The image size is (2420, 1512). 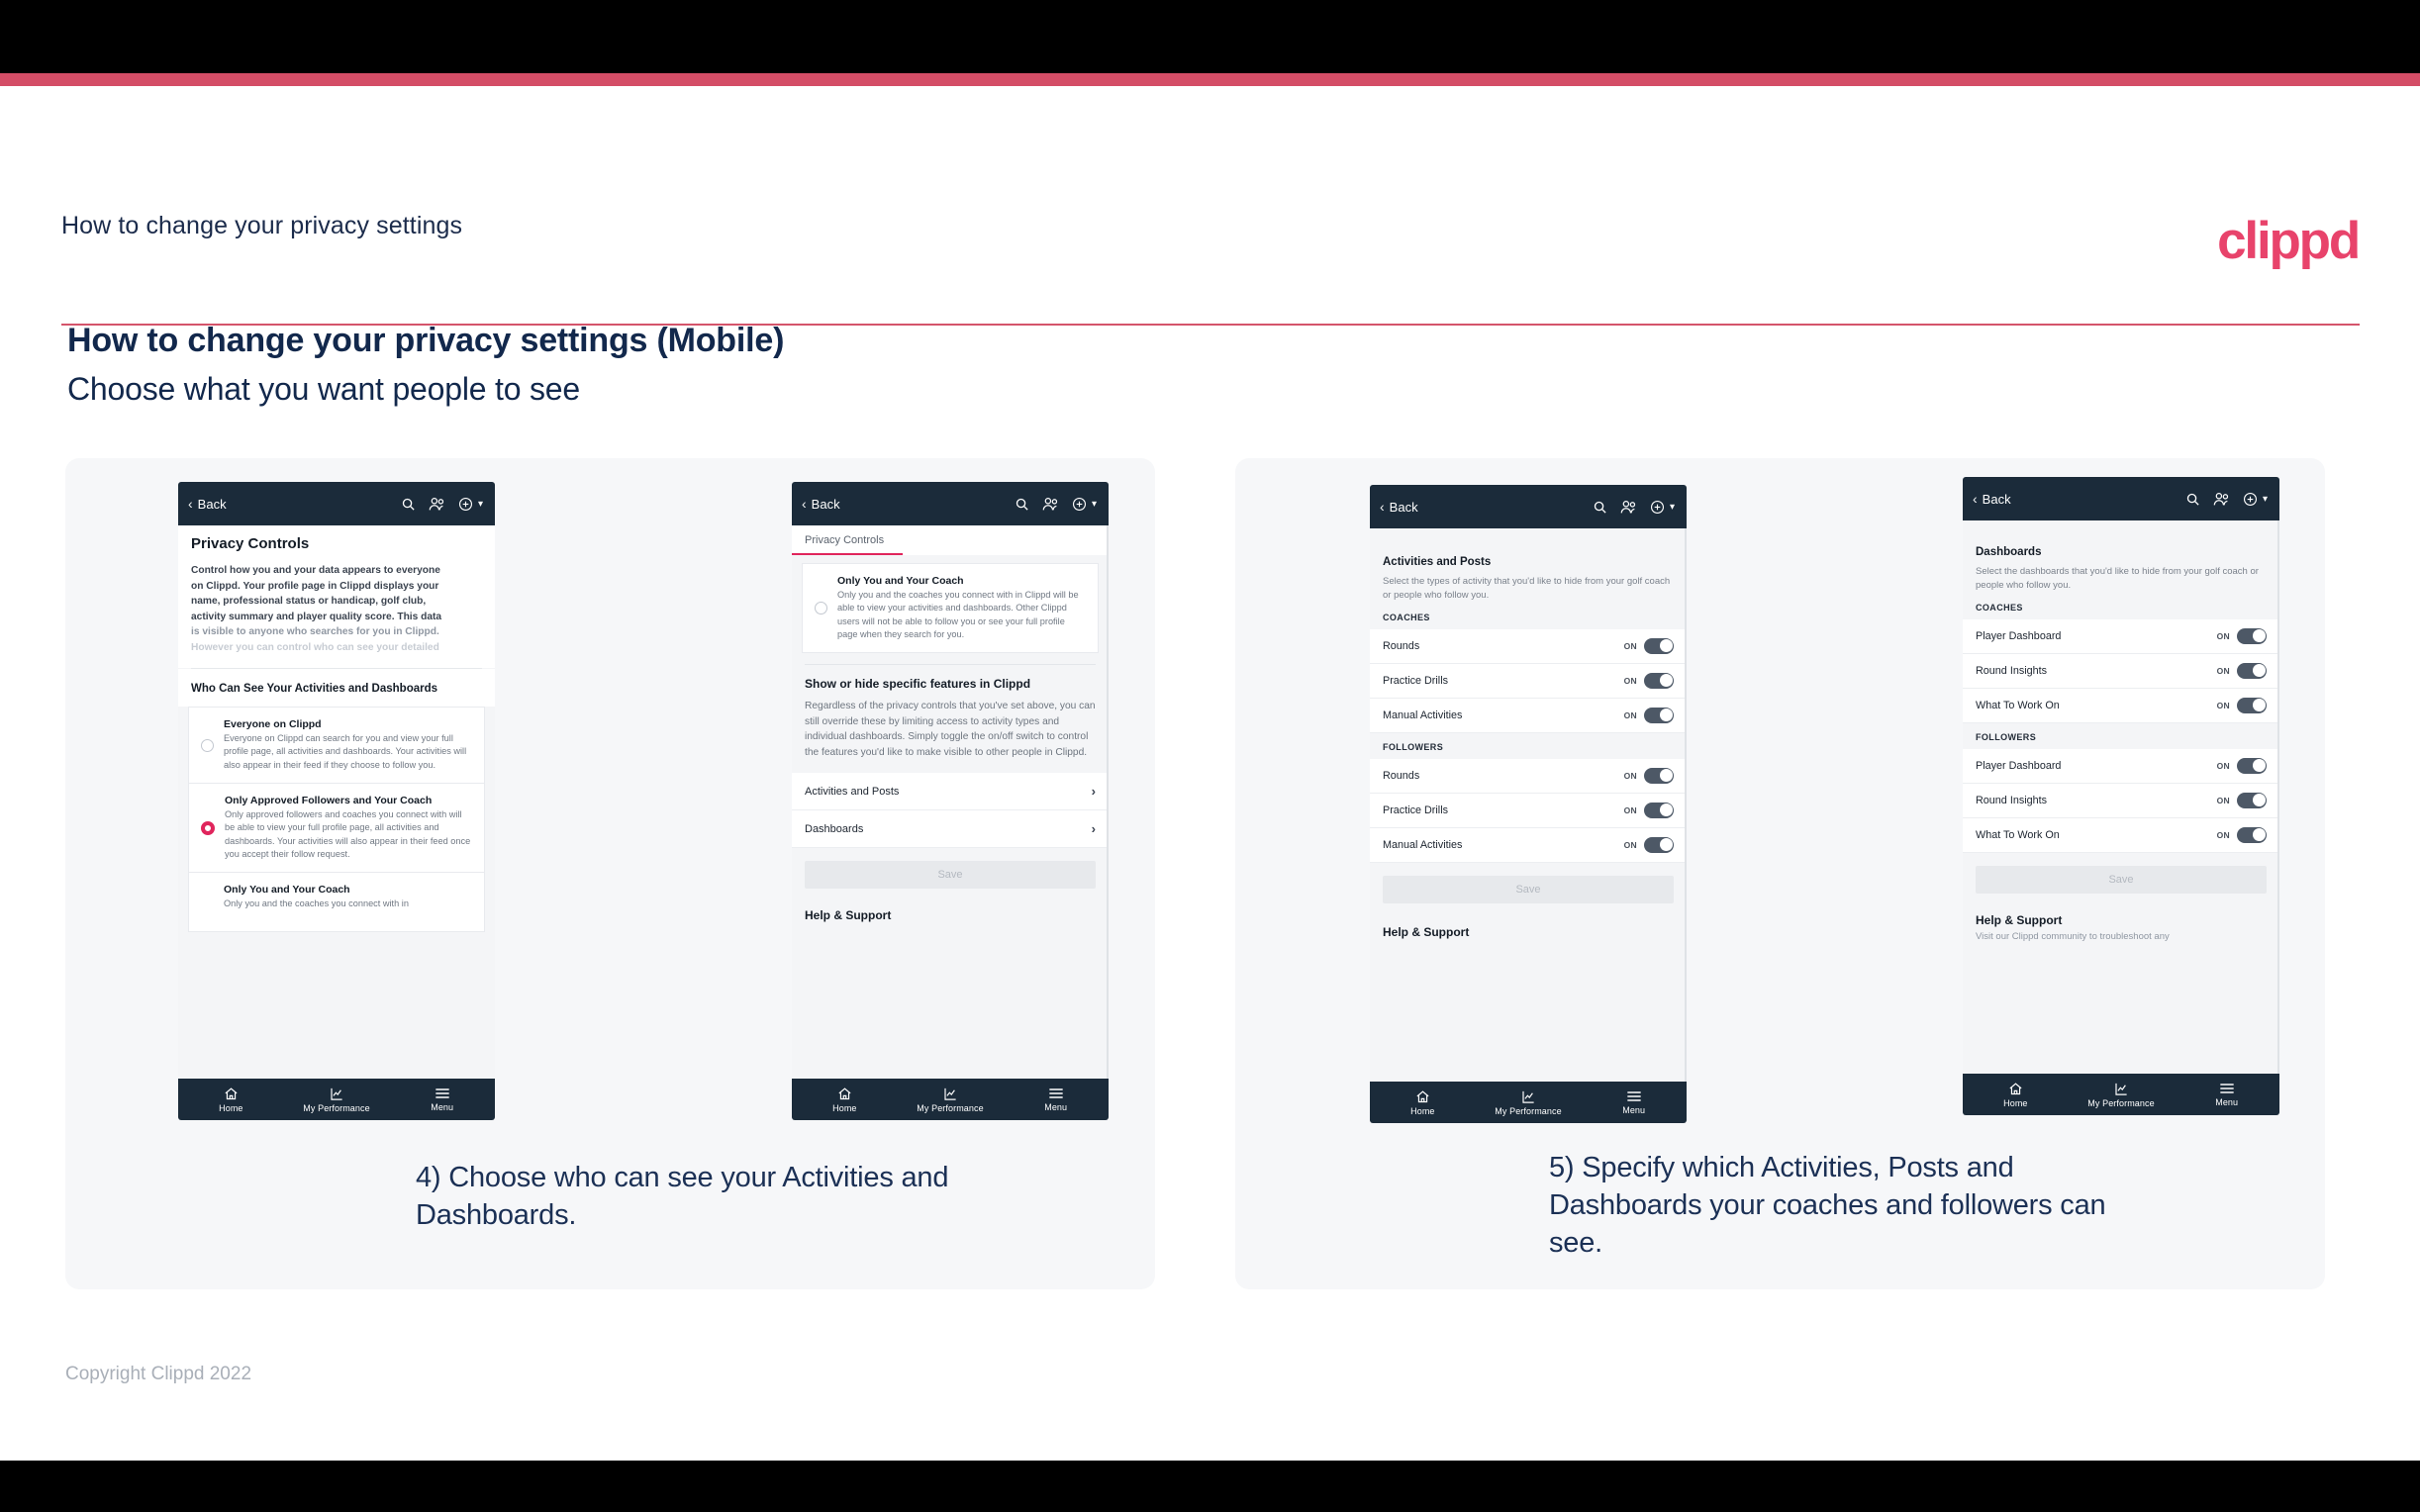 I want to click on toggle-row-round-insights-coaches: Round Insights ON, so click(x=2121, y=671).